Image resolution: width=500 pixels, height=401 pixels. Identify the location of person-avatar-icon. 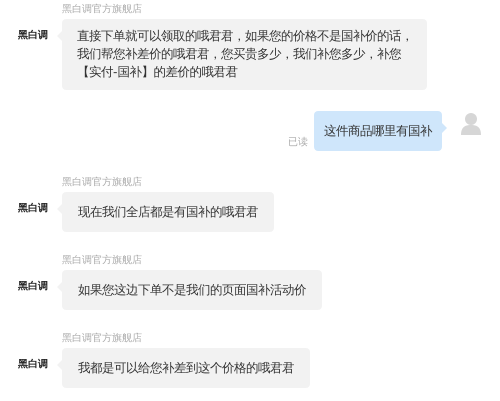
(471, 123).